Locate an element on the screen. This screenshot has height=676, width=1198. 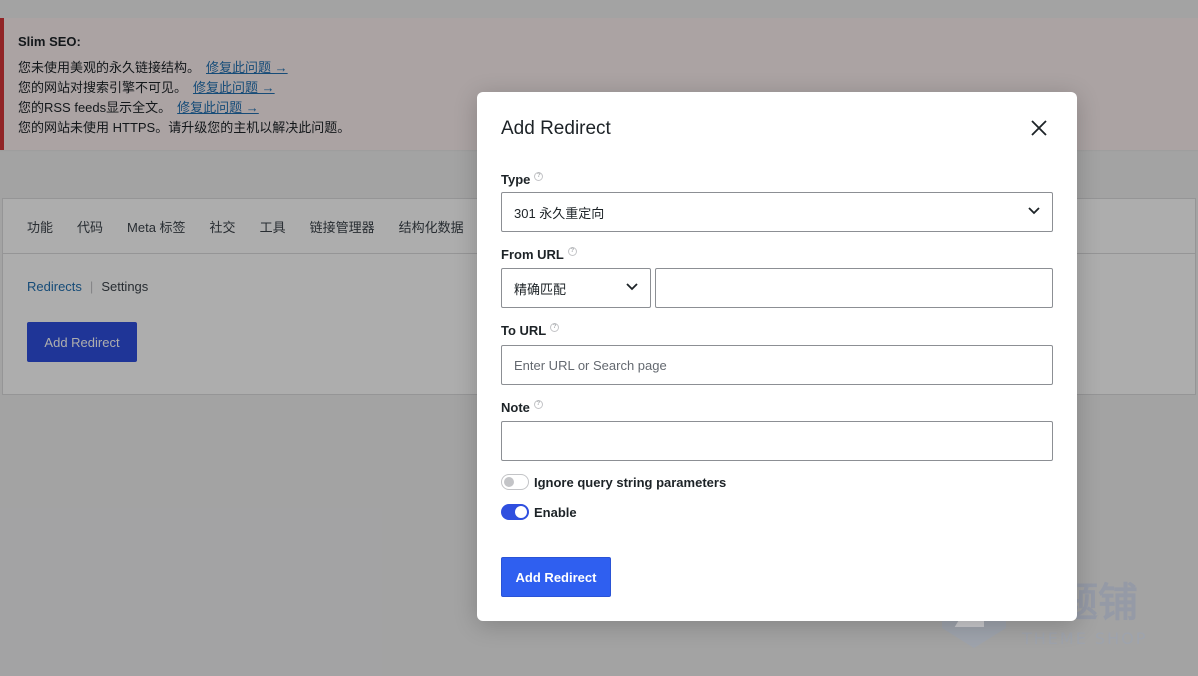
from-url-label: From URL ? is located at coordinates (539, 254).